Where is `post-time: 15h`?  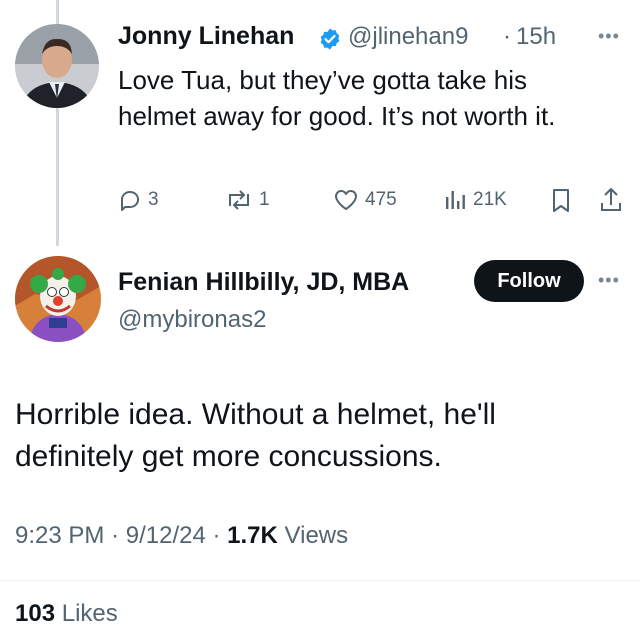
post-time: 15h is located at coordinates (536, 37).